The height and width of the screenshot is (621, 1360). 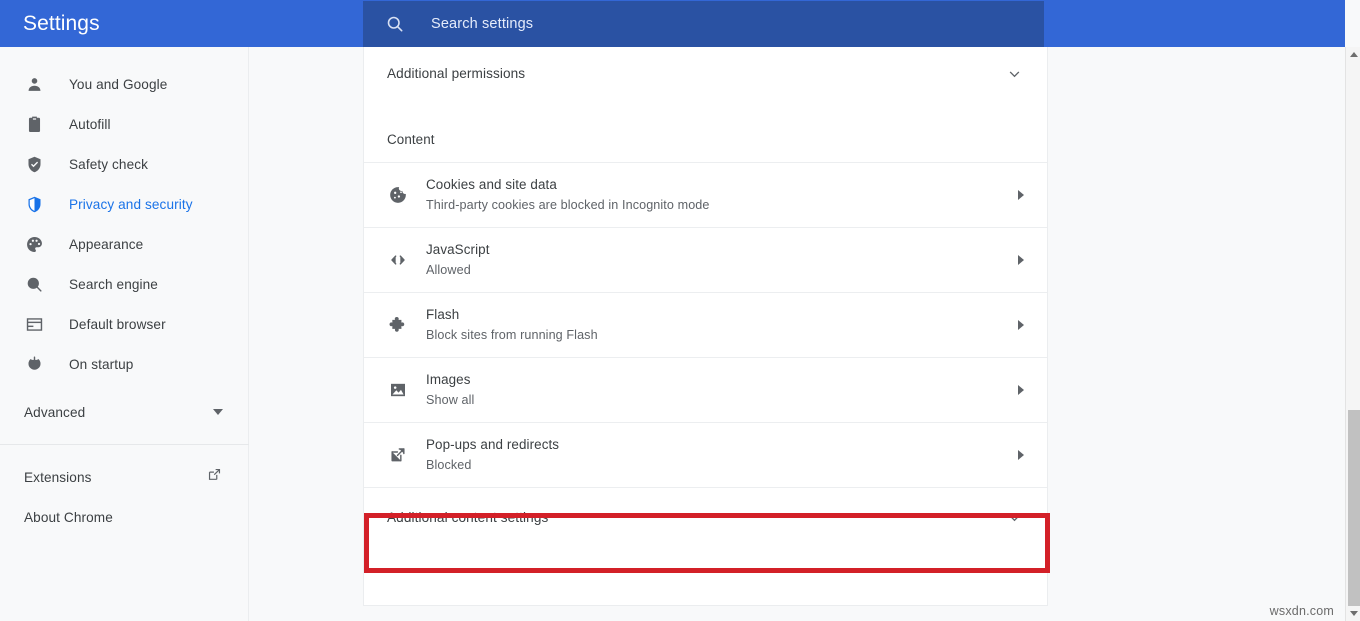 I want to click on page-scrollbar, so click(x=1352, y=334).